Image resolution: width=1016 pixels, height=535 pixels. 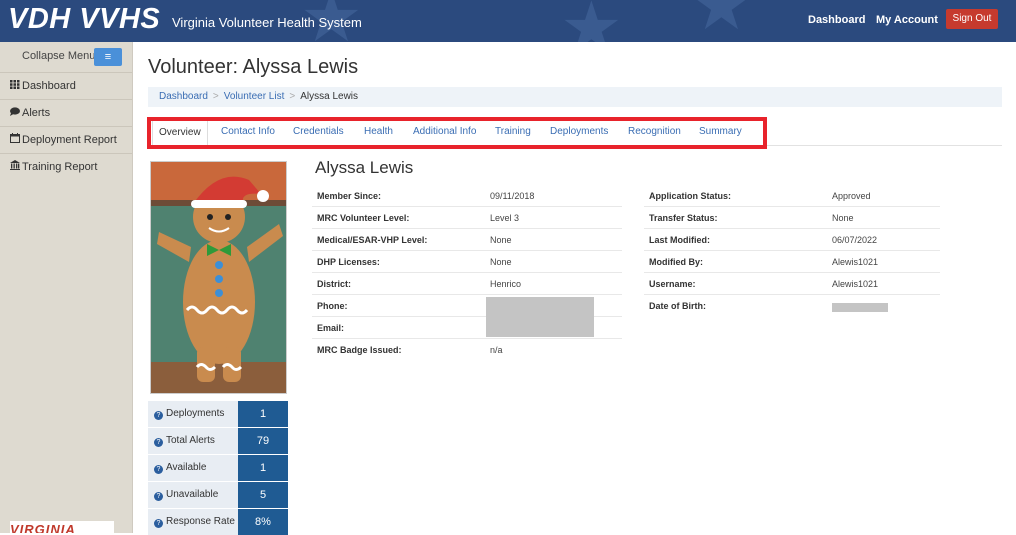 I want to click on detail-label: Username:, so click(x=672, y=284).